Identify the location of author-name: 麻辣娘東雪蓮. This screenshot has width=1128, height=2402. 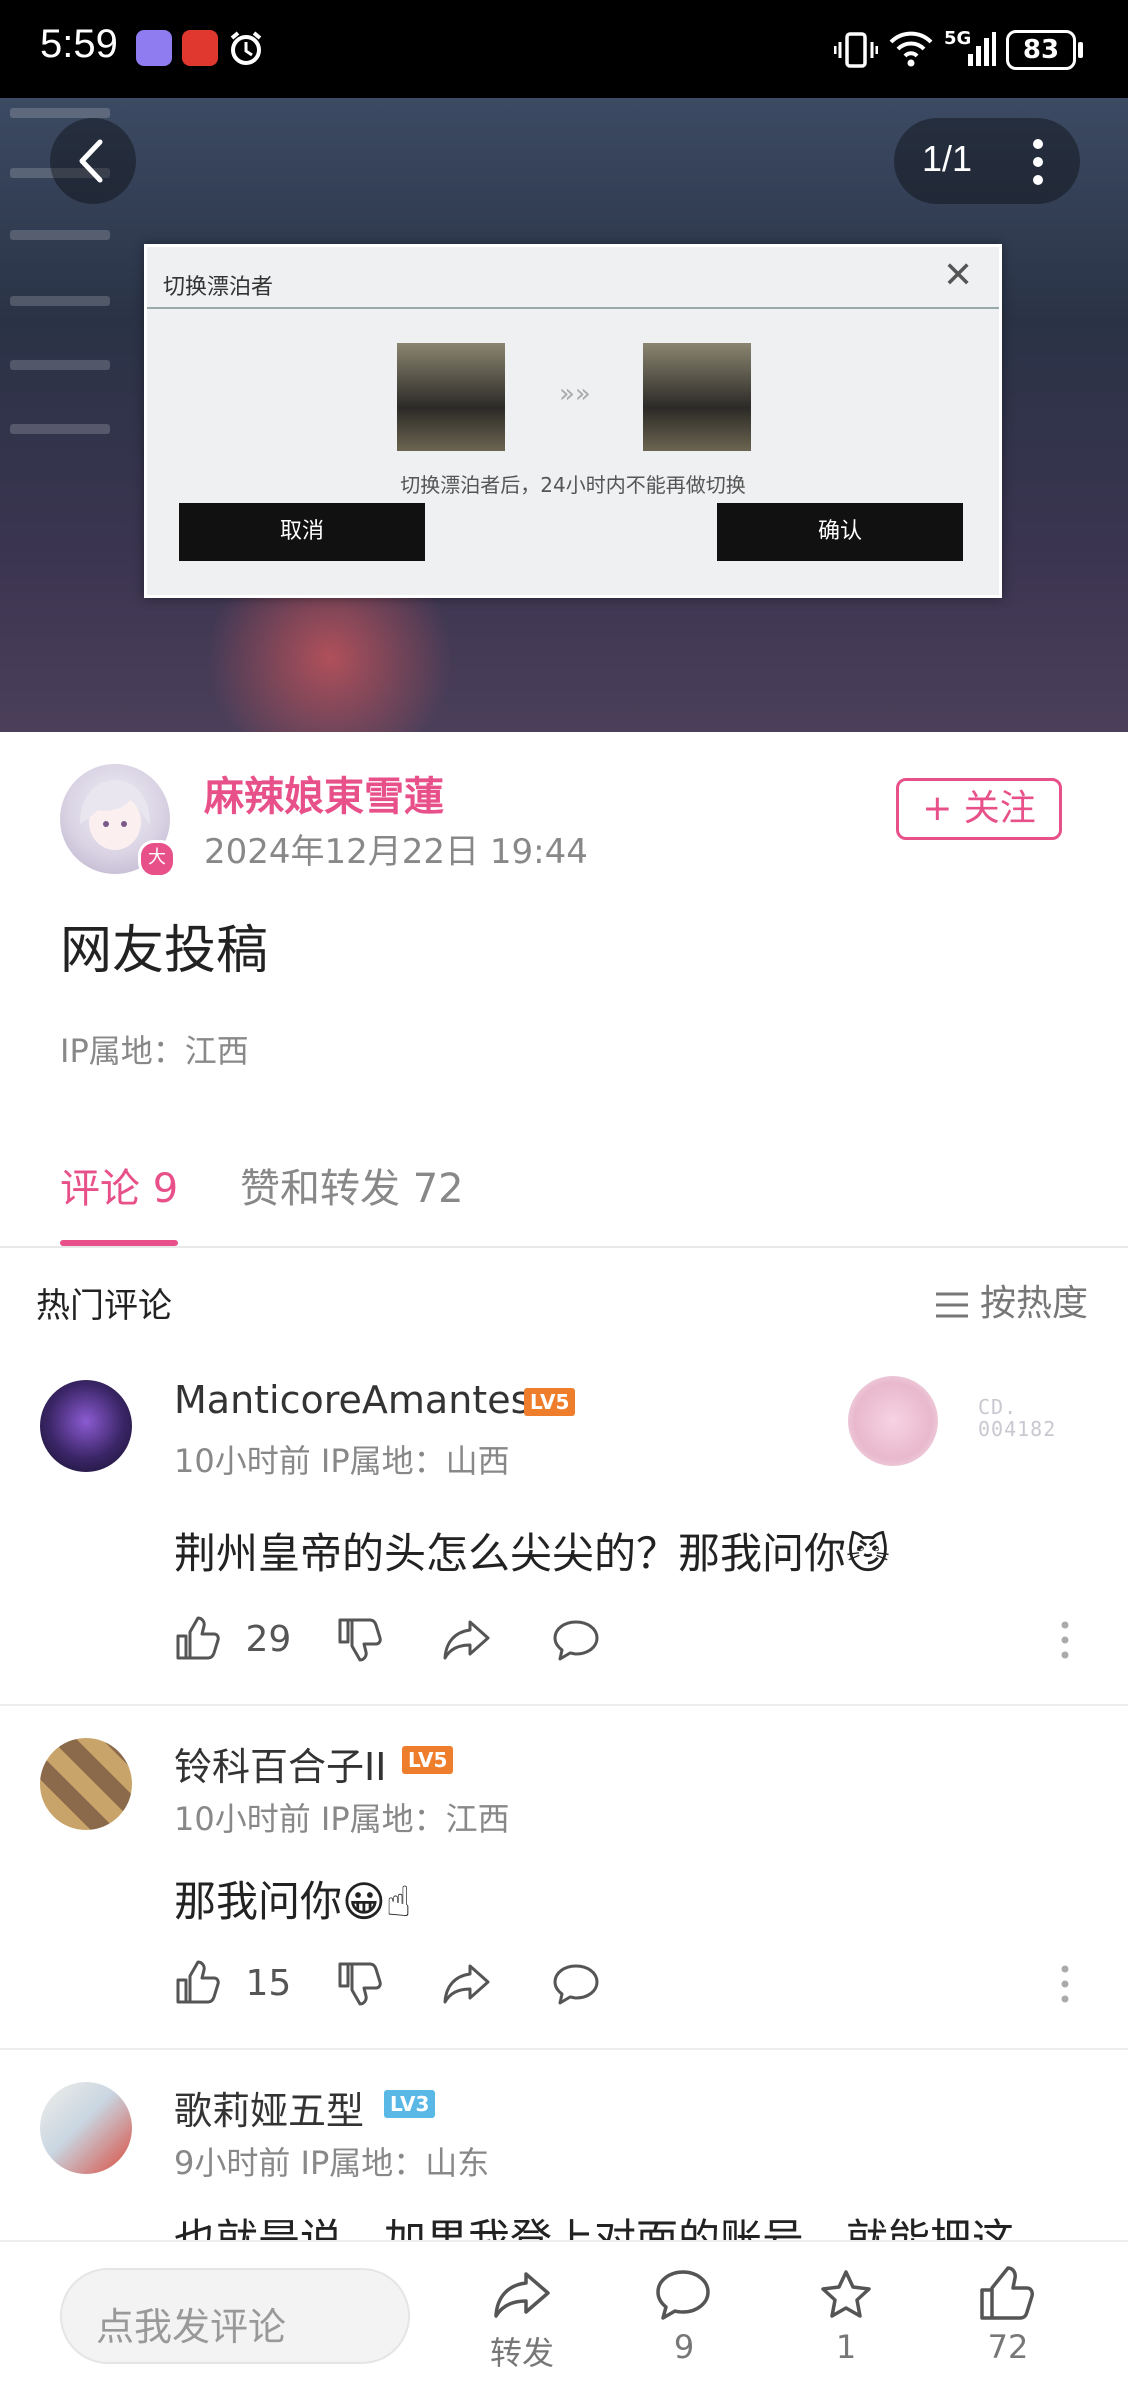
(324, 793).